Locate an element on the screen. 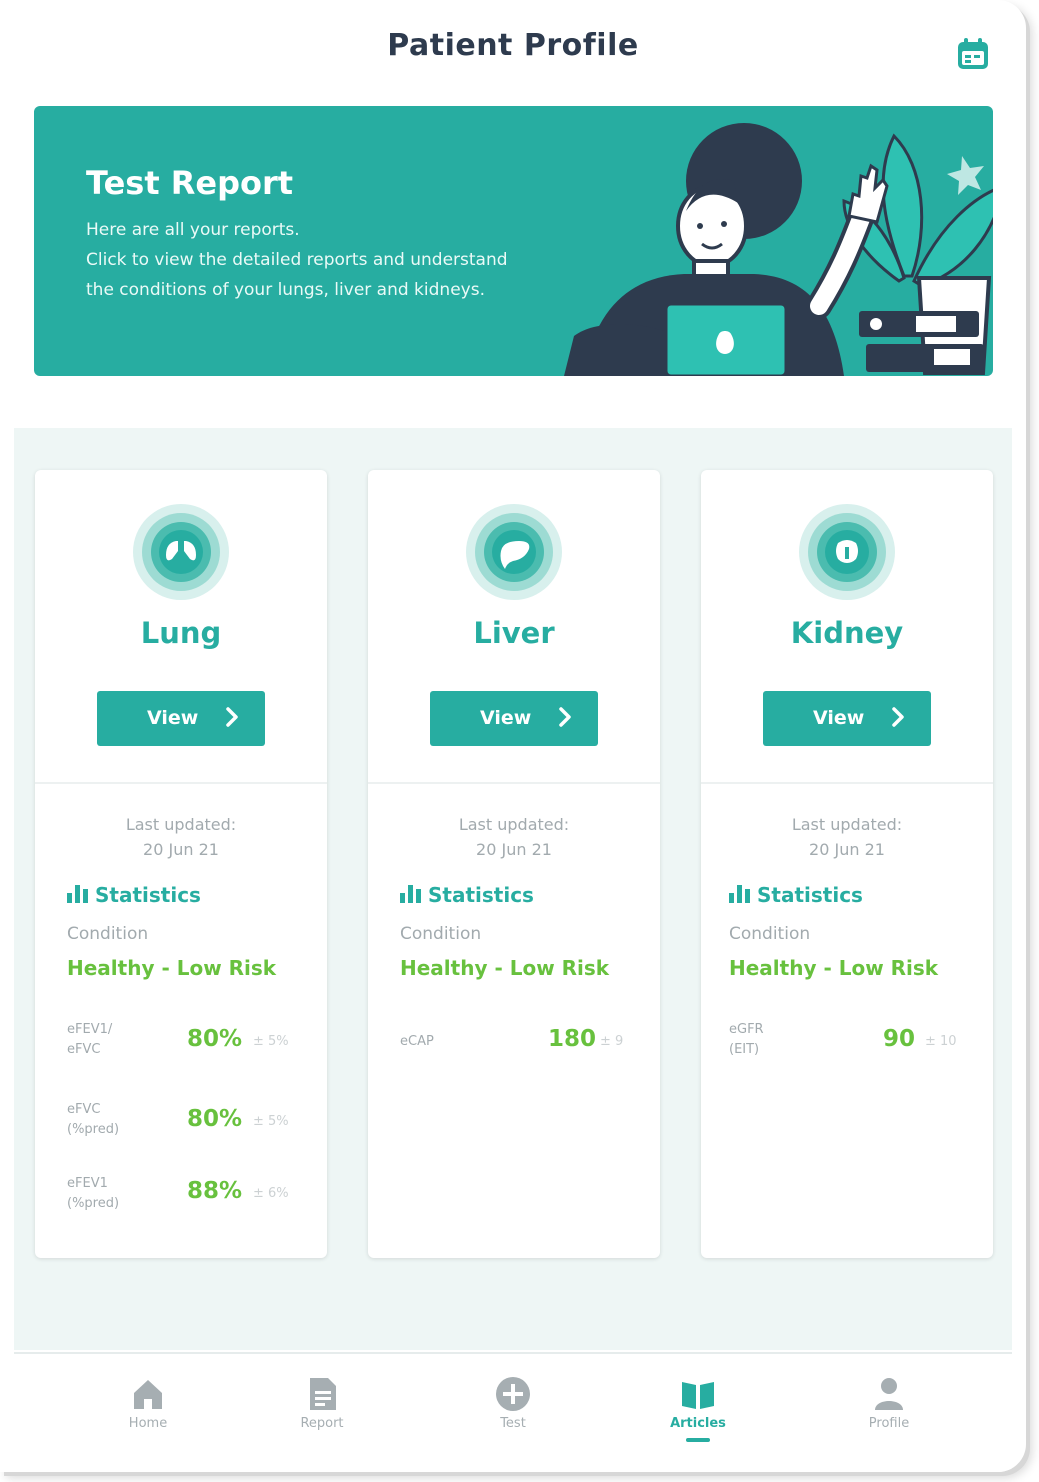 The width and height of the screenshot is (1039, 1482). nav-item-home: Home is located at coordinates (148, 1409).